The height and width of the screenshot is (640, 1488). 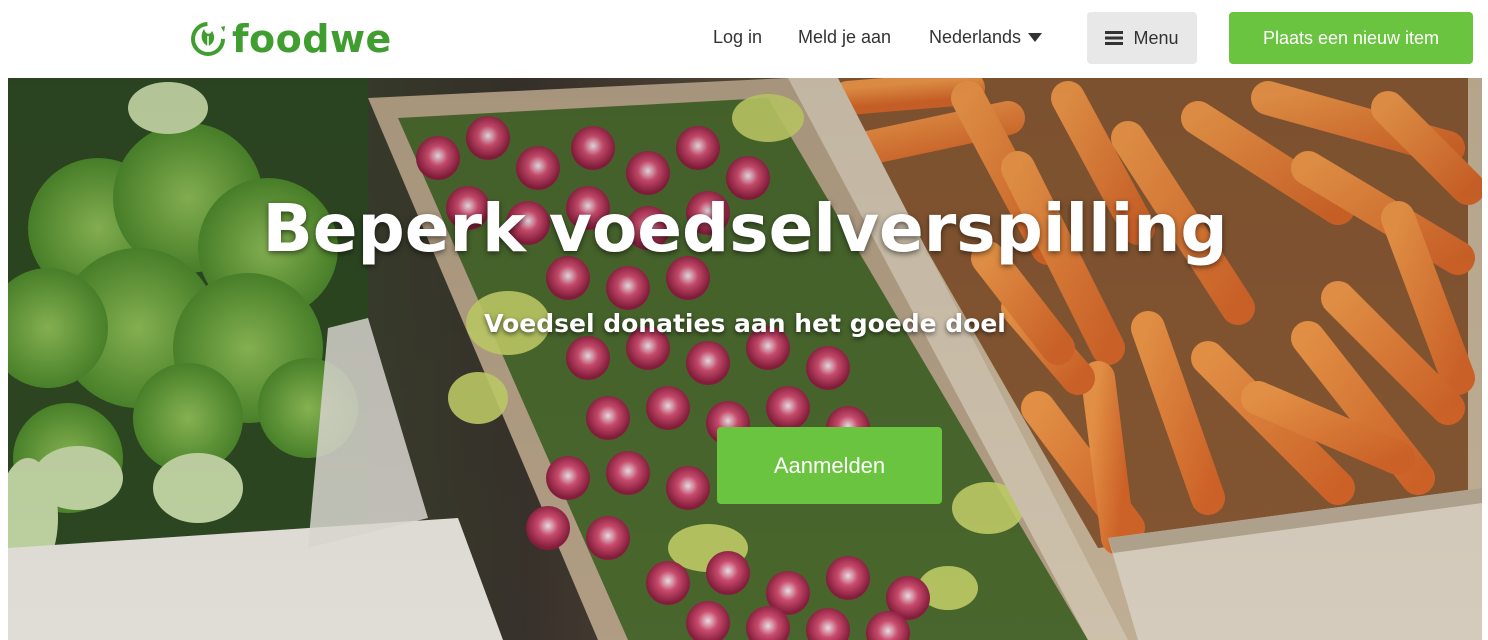 I want to click on signup-cta-button: Aanmelden, so click(x=829, y=465).